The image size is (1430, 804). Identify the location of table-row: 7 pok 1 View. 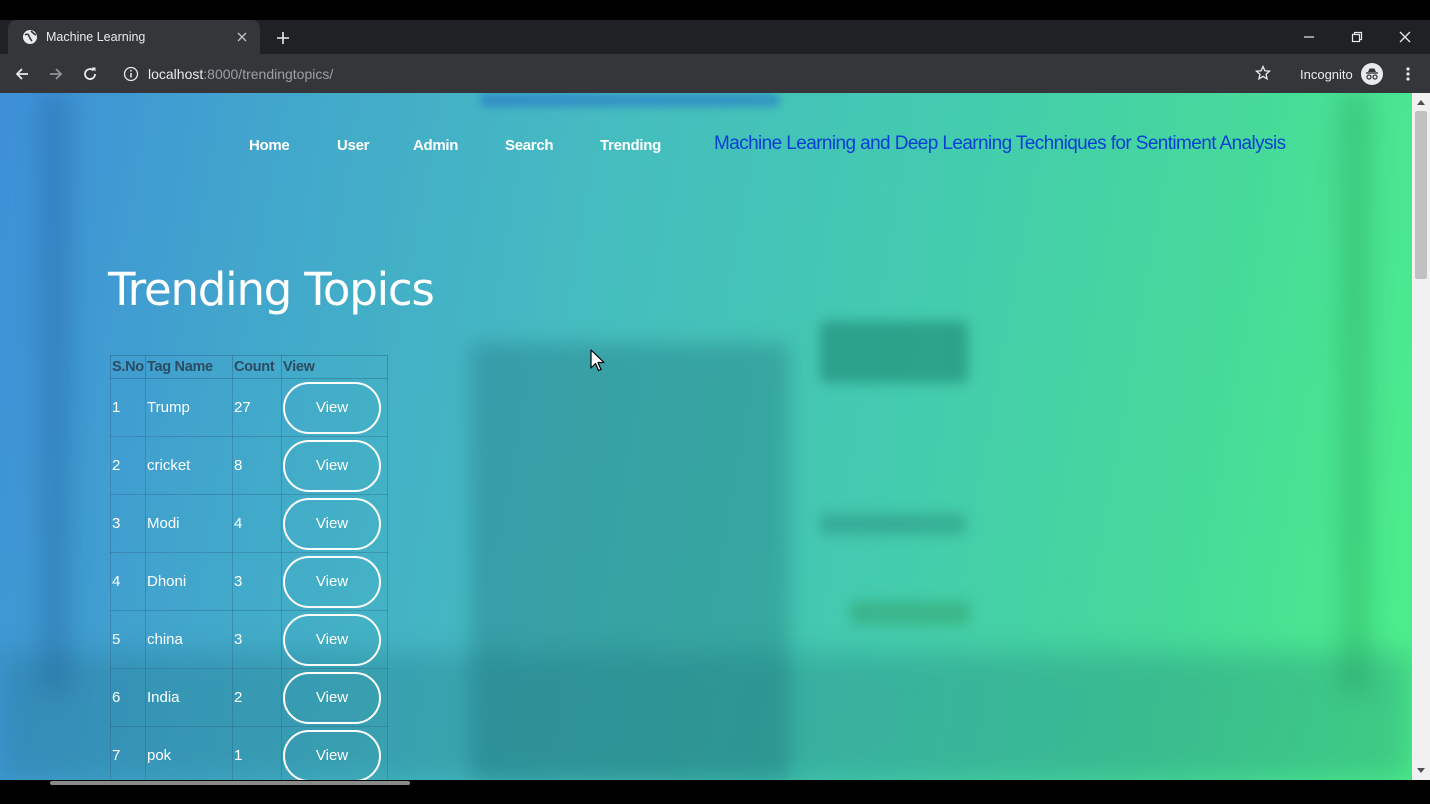
(249, 753).